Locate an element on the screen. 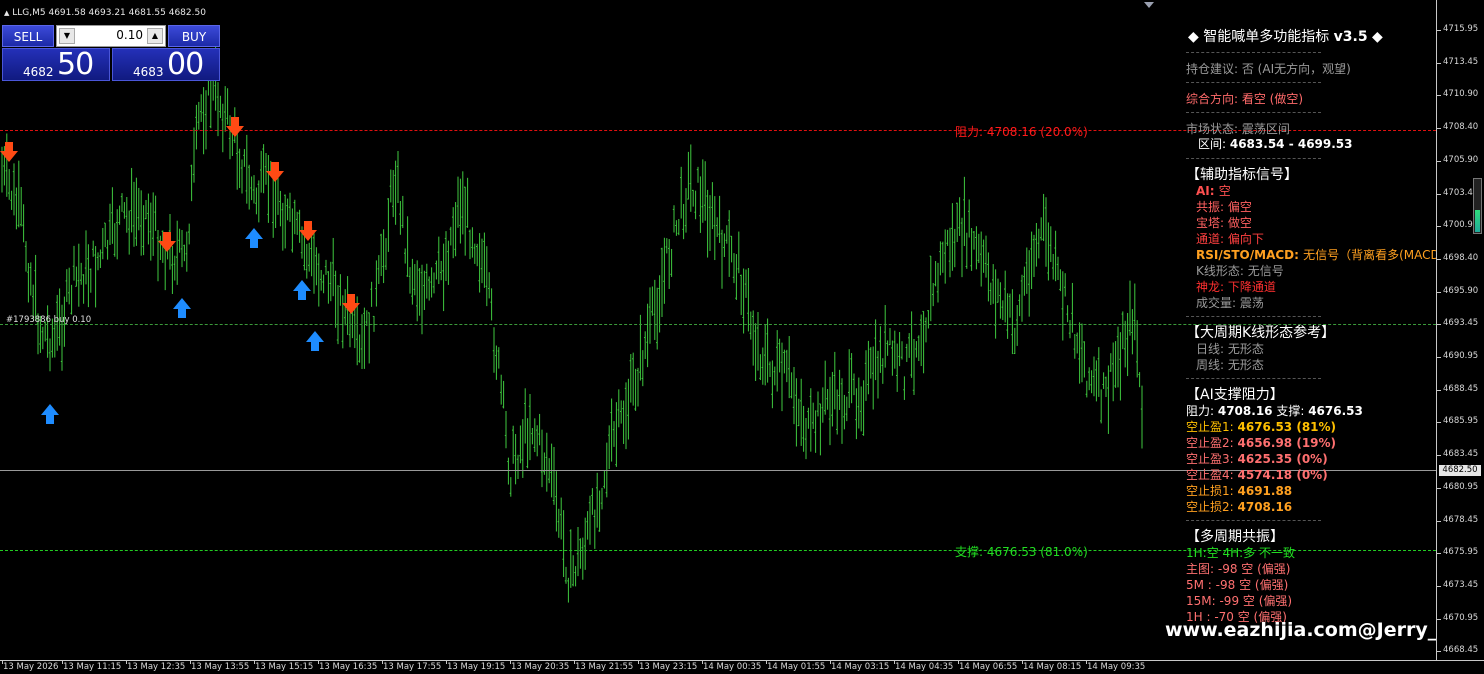 The image size is (1484, 674). price-tick-label: 4693.45 is located at coordinates (1461, 323).